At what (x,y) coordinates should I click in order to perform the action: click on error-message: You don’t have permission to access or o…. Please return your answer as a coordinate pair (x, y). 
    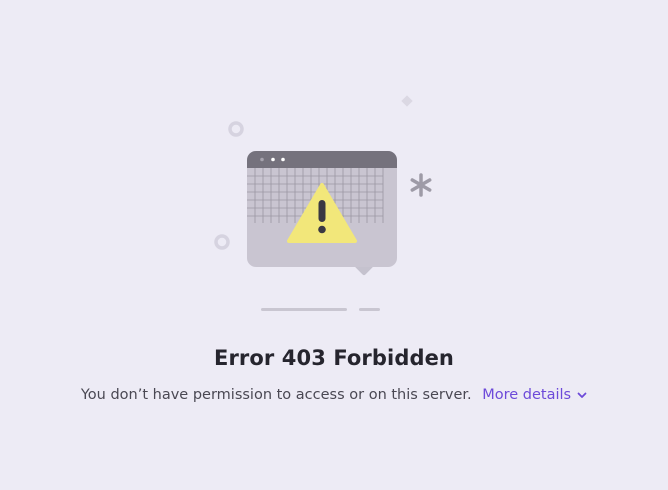
    Looking at the image, I should click on (276, 395).